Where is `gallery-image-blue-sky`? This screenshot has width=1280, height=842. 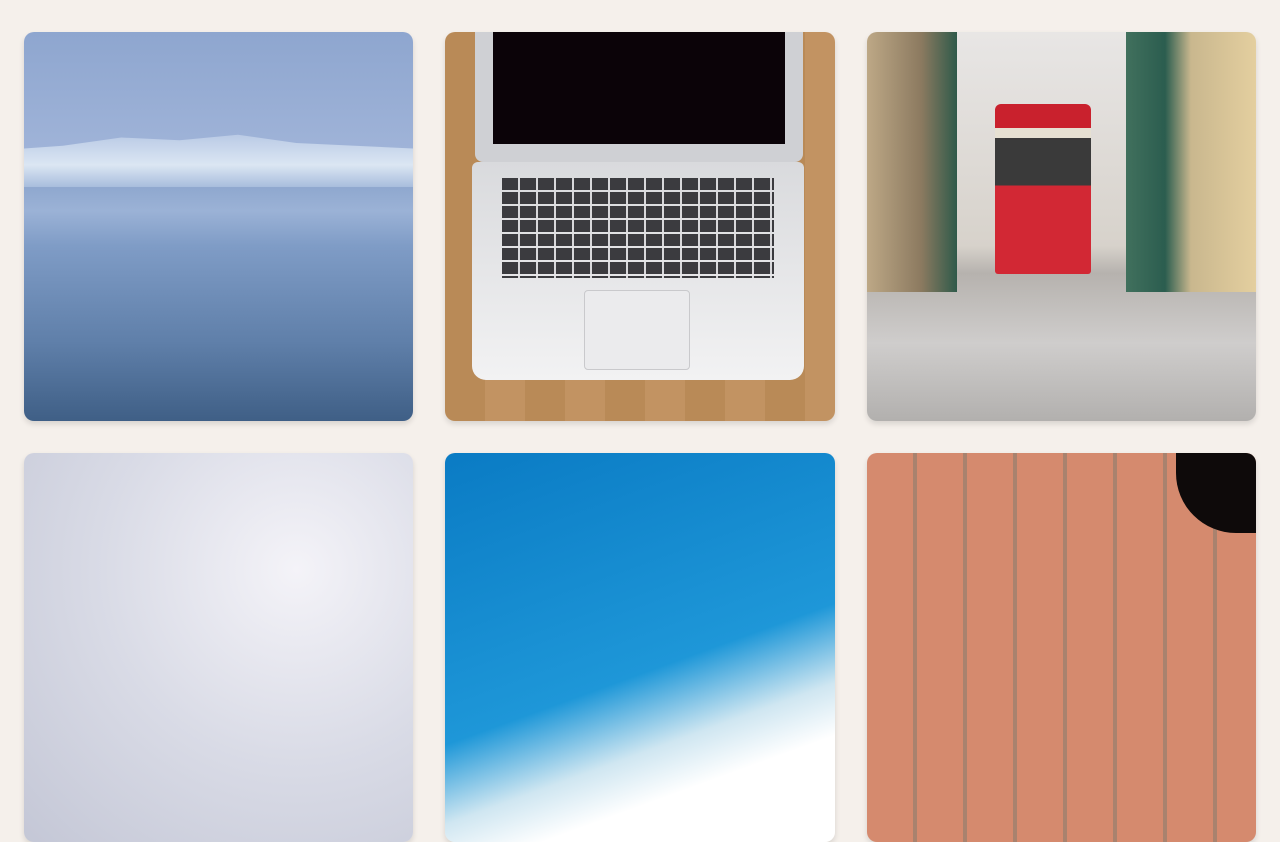
gallery-image-blue-sky is located at coordinates (640, 647).